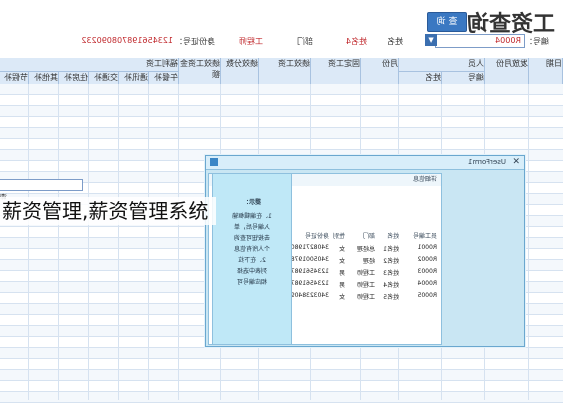  What do you see at coordinates (546, 71) in the screenshot?
I see `col-date: 日期` at bounding box center [546, 71].